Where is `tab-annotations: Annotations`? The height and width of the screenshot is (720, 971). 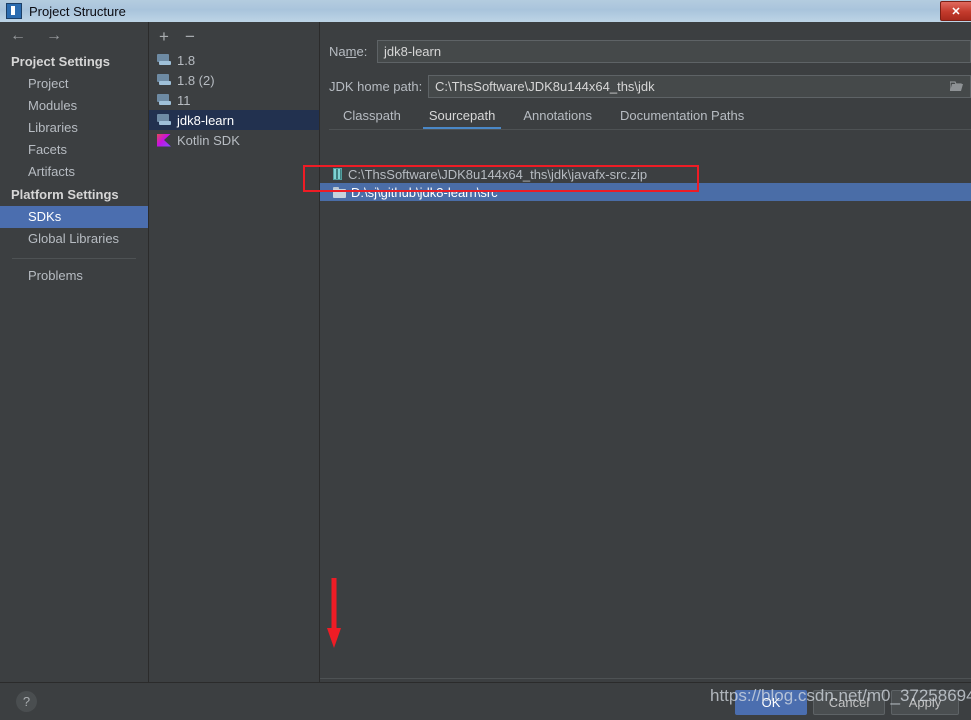 tab-annotations: Annotations is located at coordinates (557, 118).